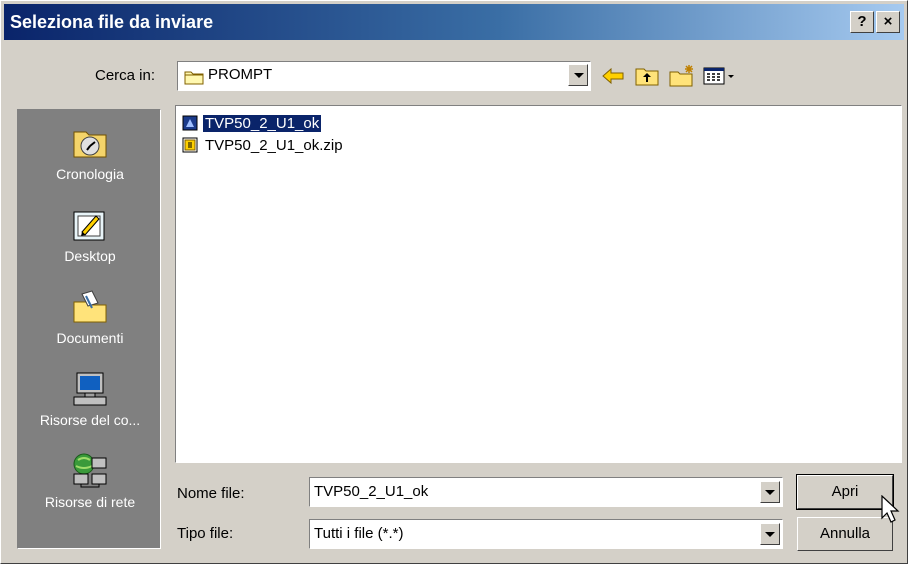 The width and height of the screenshot is (908, 564). What do you see at coordinates (194, 79) in the screenshot?
I see `folder-icon` at bounding box center [194, 79].